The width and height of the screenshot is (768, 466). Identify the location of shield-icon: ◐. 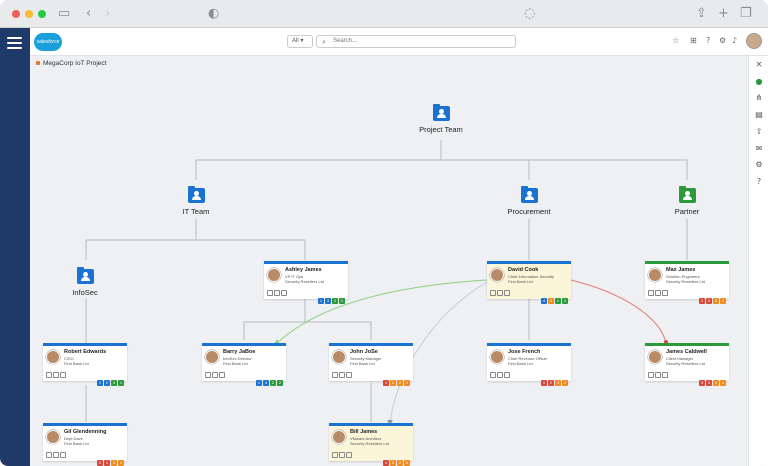
(213, 14).